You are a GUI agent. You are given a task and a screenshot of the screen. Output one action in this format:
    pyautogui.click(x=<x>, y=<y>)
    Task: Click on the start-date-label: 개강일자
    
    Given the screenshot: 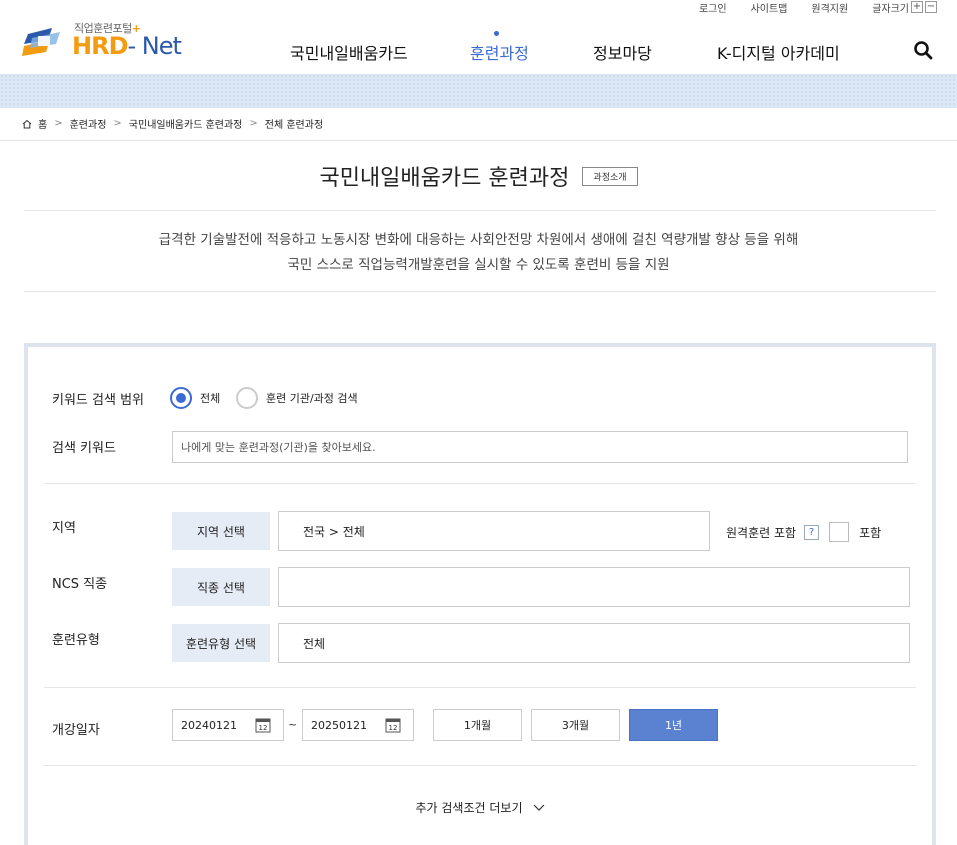 What is the action you would take?
    pyautogui.click(x=76, y=730)
    